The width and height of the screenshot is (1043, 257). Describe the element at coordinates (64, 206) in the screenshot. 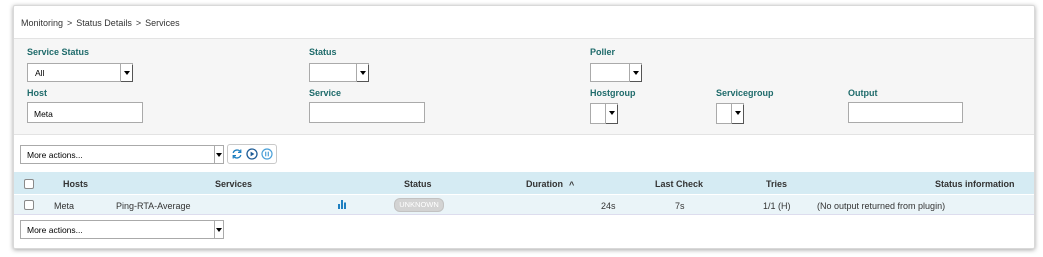

I see `row-host: Meta` at that location.